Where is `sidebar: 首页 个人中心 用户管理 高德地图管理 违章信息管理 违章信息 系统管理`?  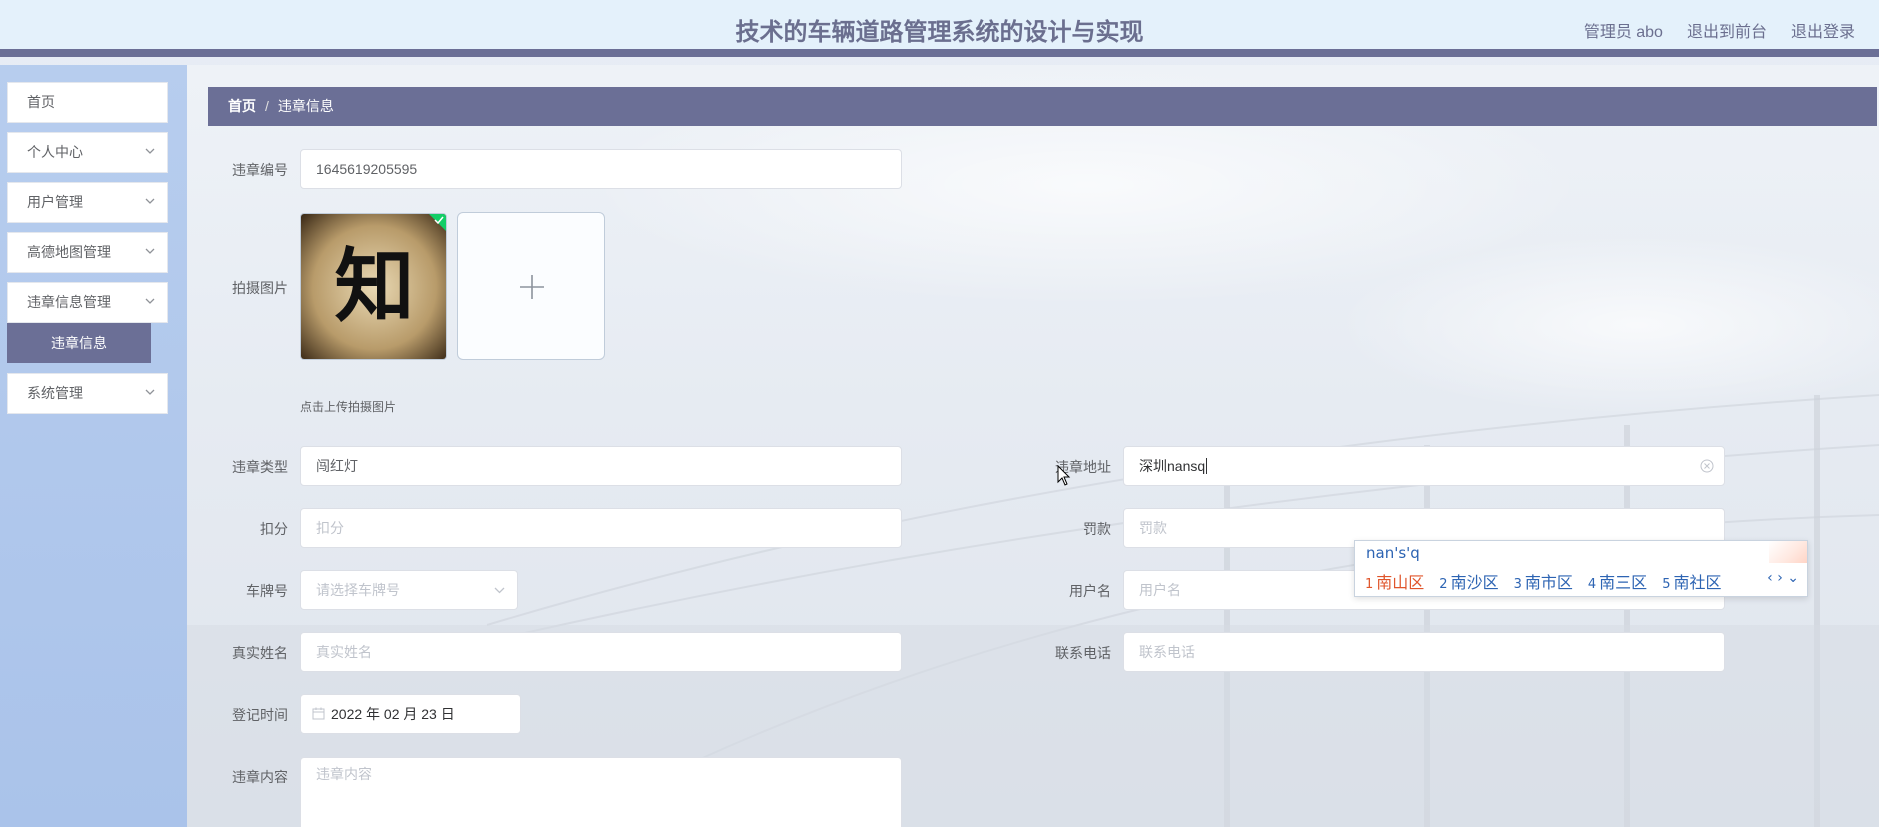
sidebar: 首页 个人中心 用户管理 高德地图管理 违章信息管理 违章信息 系统管理 is located at coordinates (93, 446).